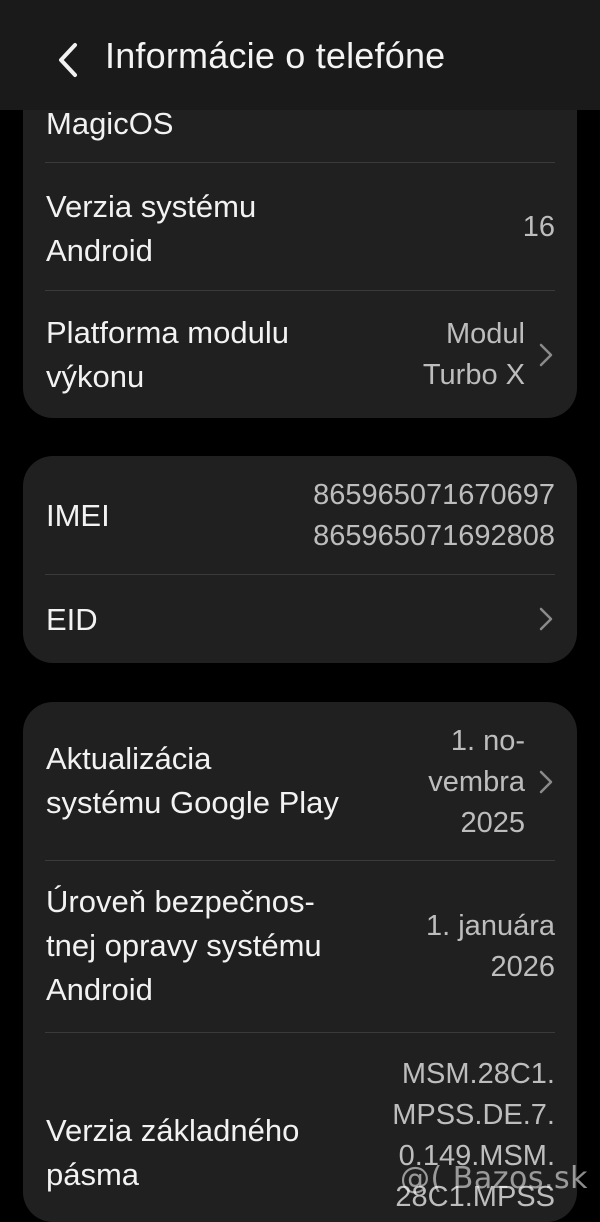  I want to click on eid-row: EID, so click(300, 619).